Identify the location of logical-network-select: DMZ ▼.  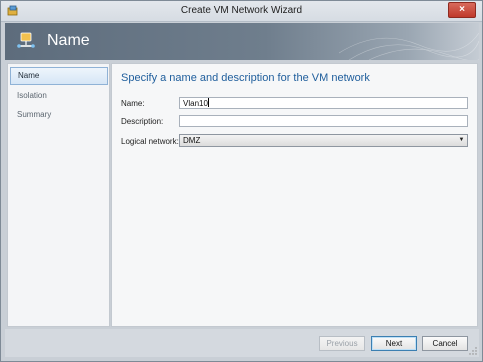
(323, 140).